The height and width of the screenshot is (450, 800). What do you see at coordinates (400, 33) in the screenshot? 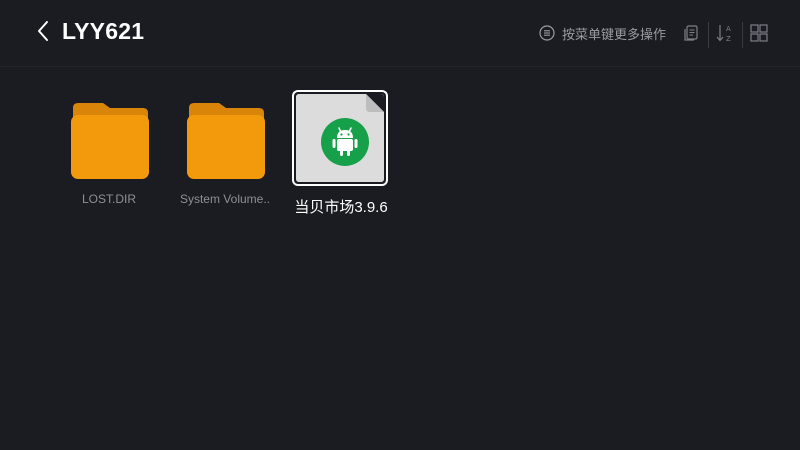
I see `header-bar: LYY621 按菜单键更多操作 A Z` at bounding box center [400, 33].